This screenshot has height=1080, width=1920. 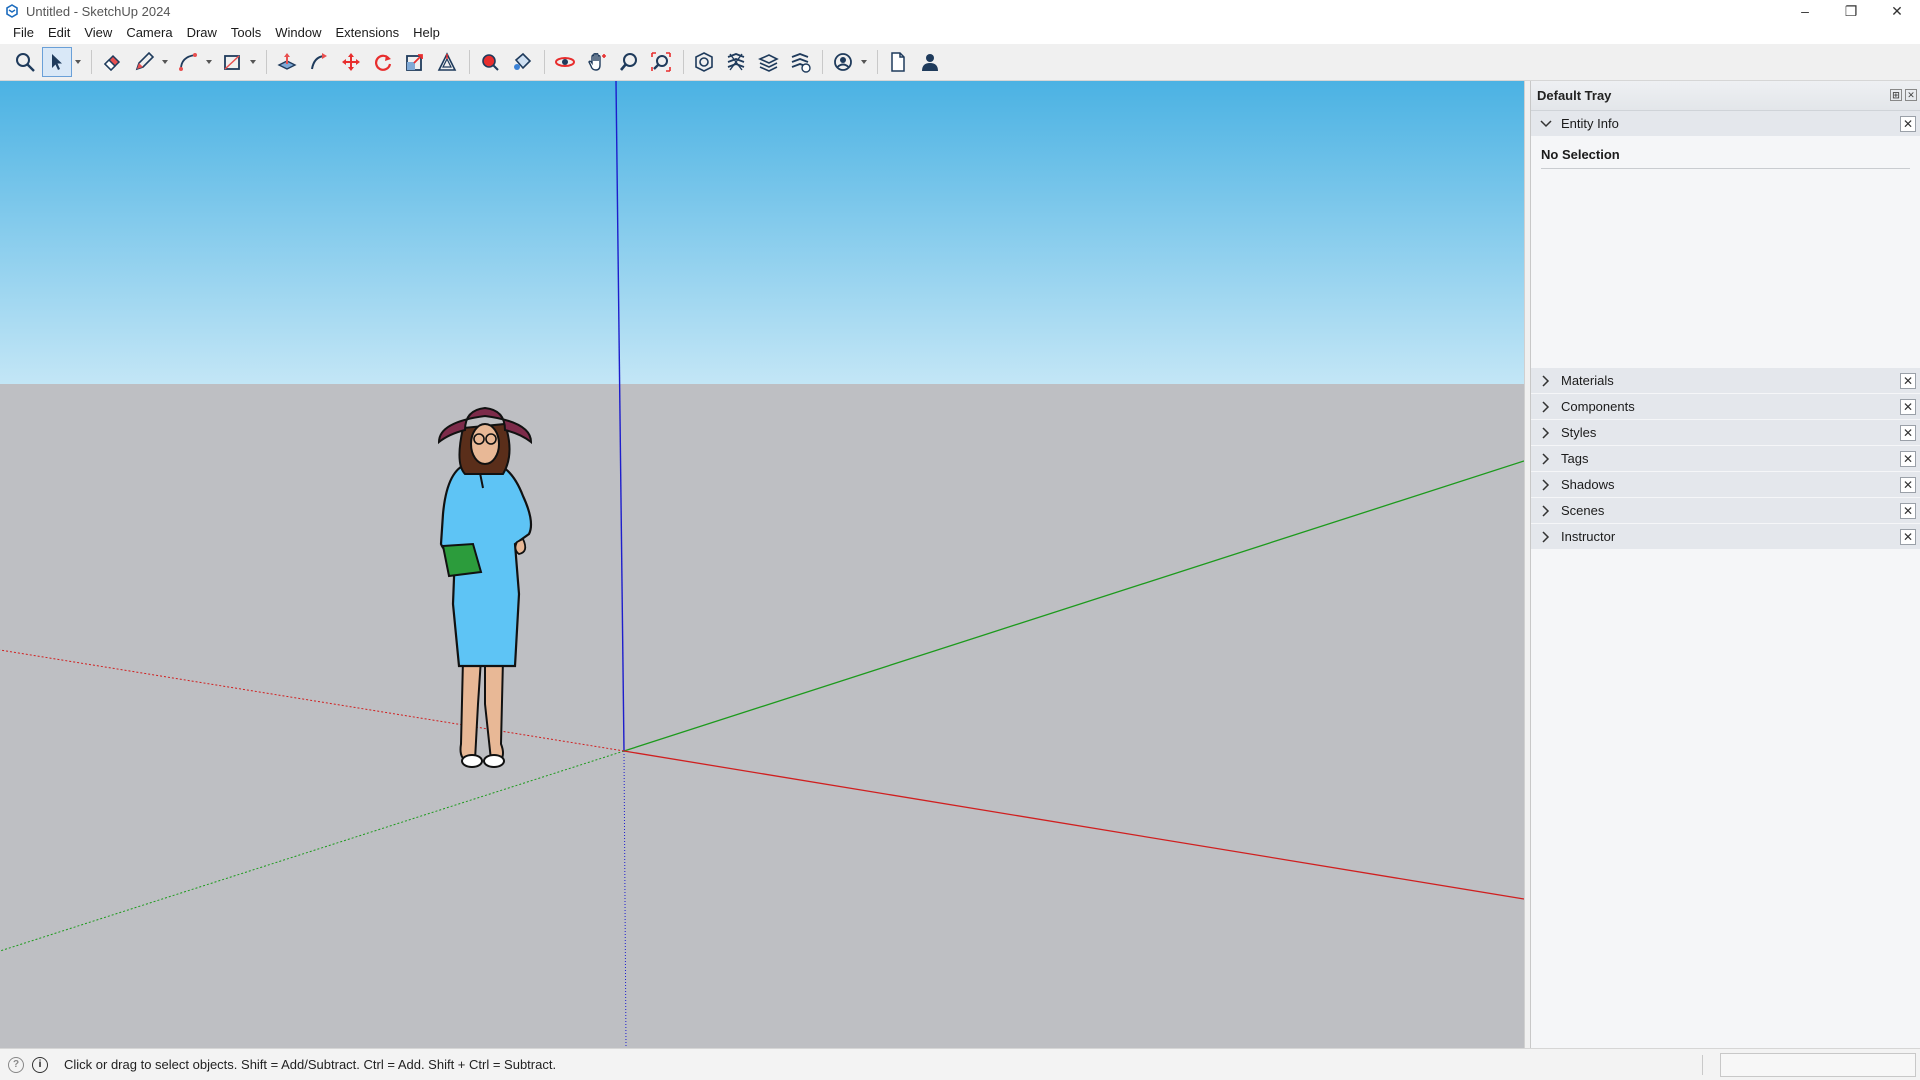 What do you see at coordinates (620, 416) in the screenshot?
I see `blue-axis` at bounding box center [620, 416].